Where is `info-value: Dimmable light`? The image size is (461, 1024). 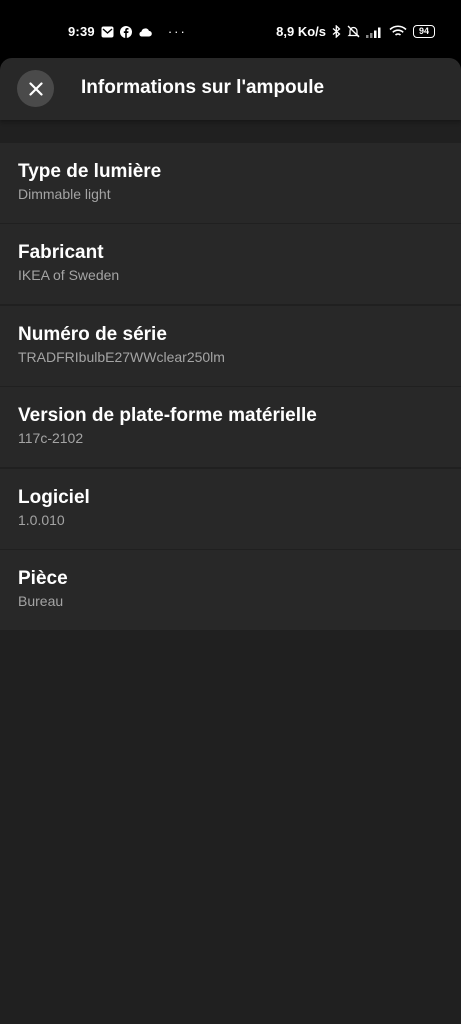
info-value: Dimmable light is located at coordinates (64, 194).